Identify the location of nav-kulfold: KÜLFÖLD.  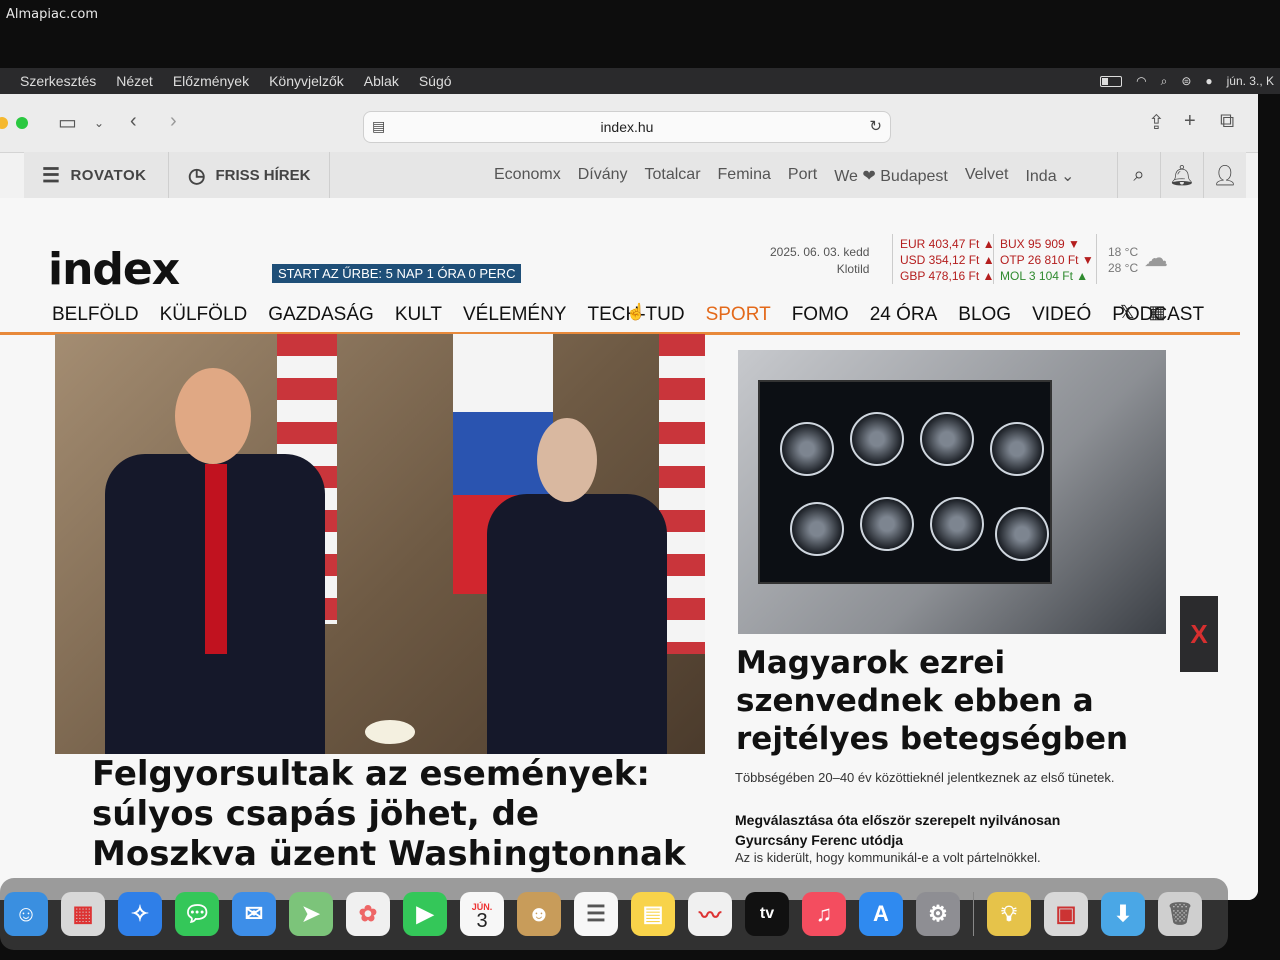
(204, 315).